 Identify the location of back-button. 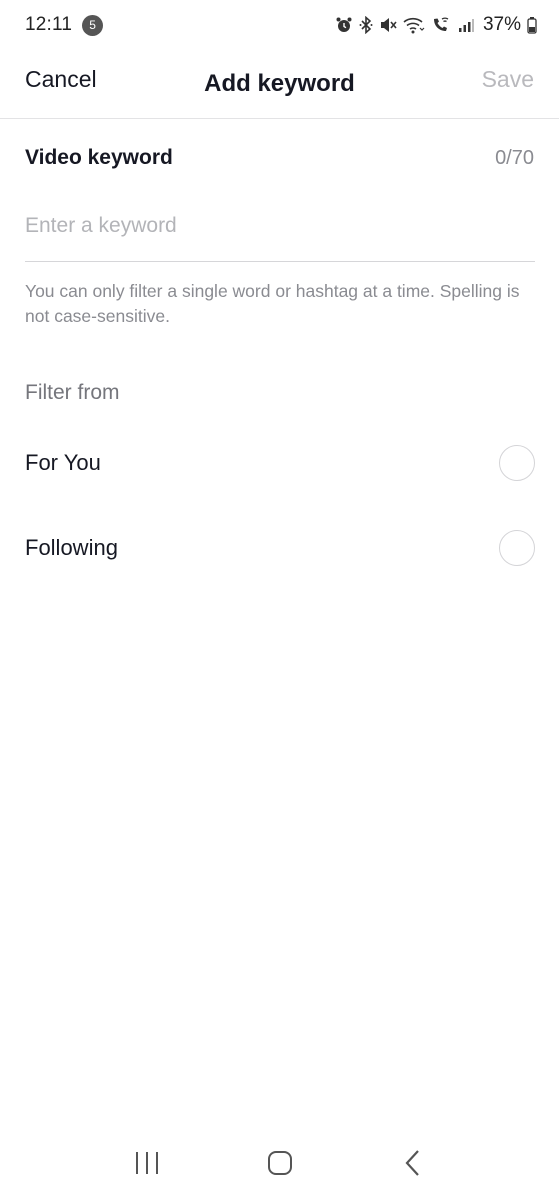
(413, 1164).